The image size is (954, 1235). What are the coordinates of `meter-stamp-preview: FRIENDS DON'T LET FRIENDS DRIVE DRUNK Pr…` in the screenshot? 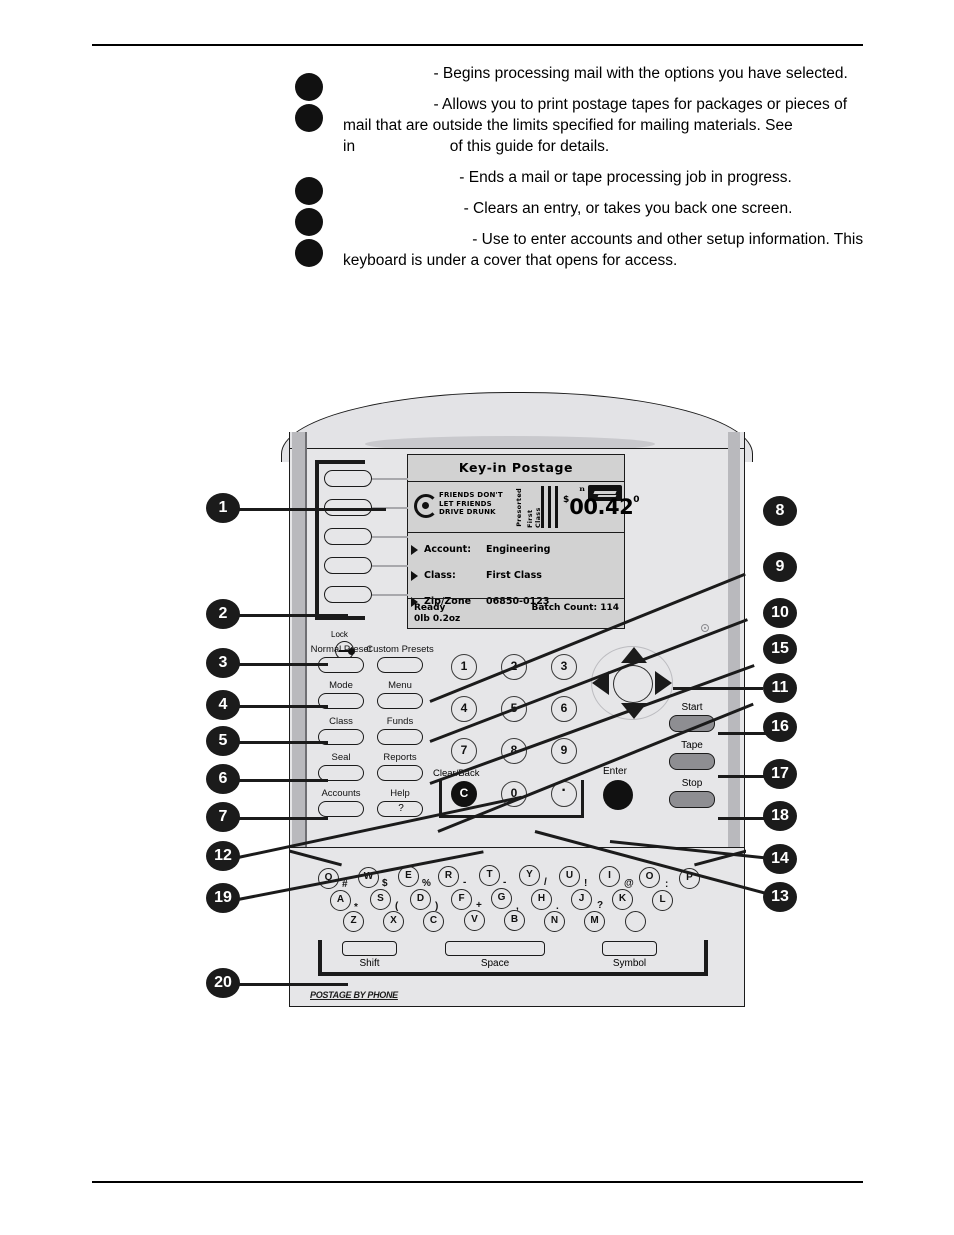 It's located at (523, 507).